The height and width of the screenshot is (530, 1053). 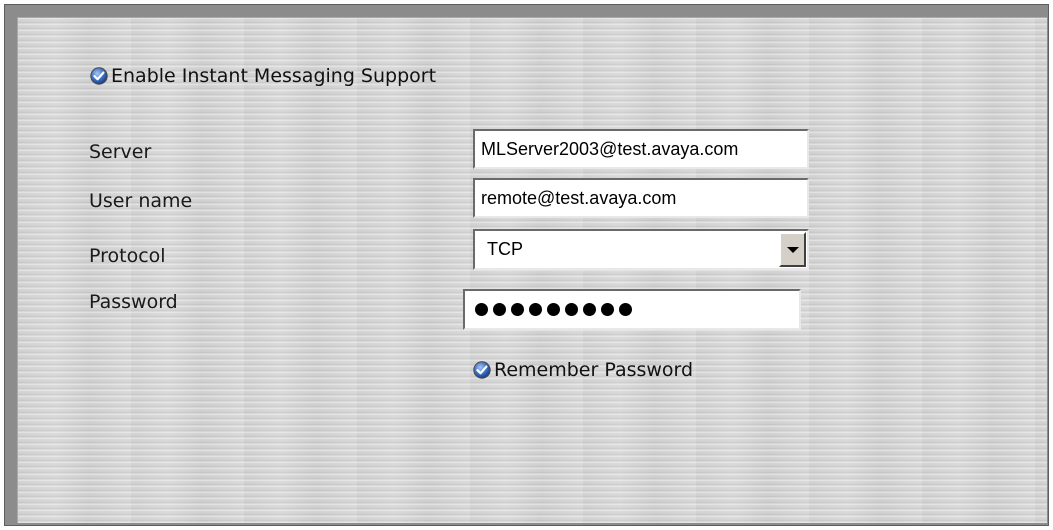 I want to click on username-field: remote@test.avaya.com, so click(x=641, y=198).